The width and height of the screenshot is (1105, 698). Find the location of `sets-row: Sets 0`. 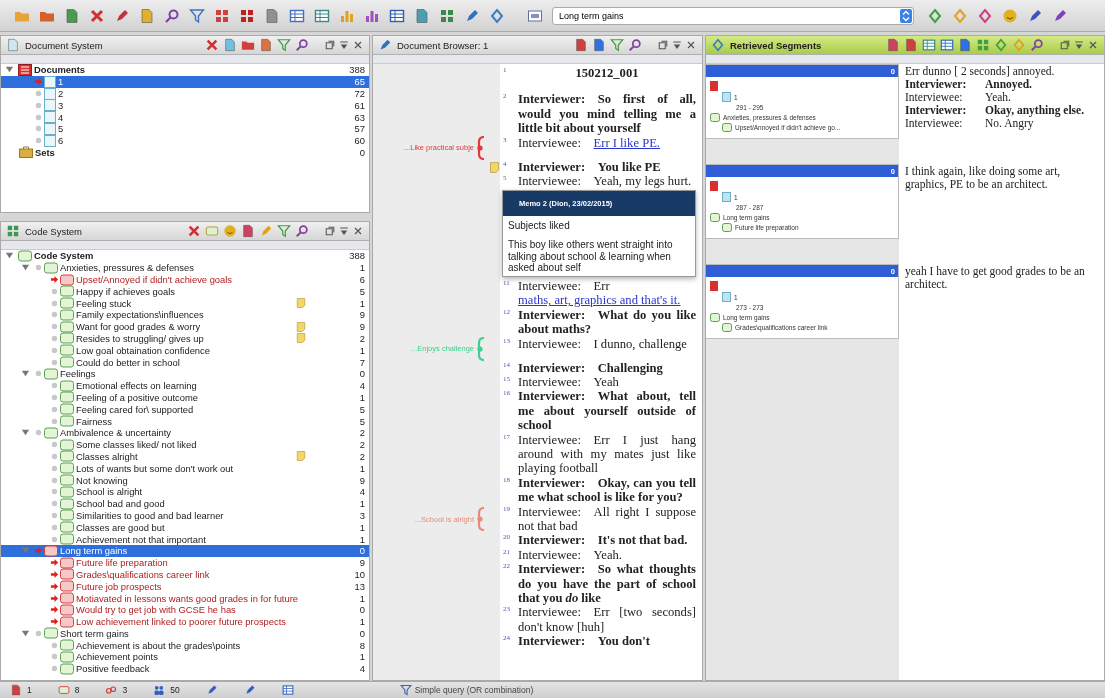

sets-row: Sets 0 is located at coordinates (185, 152).